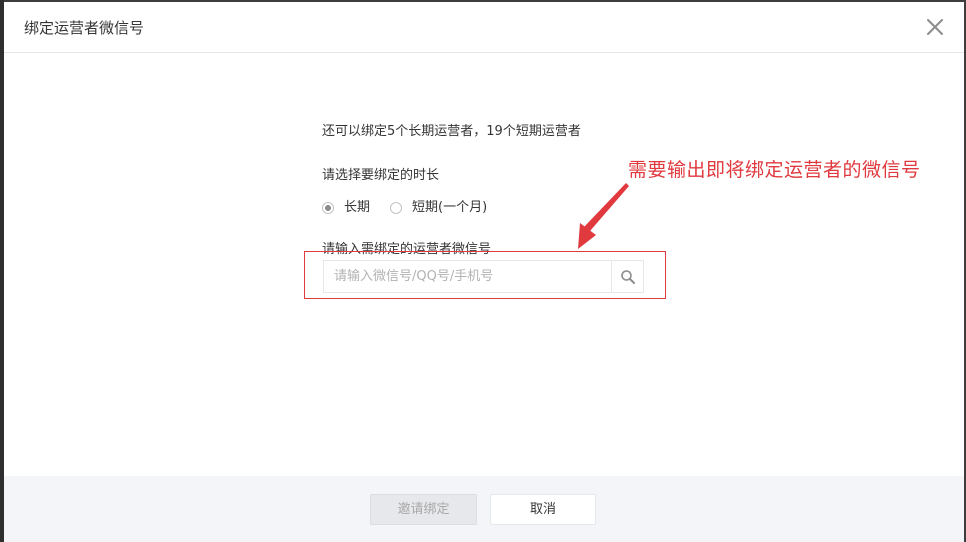 Image resolution: width=966 pixels, height=542 pixels. I want to click on radio-short-term-indicator, so click(396, 208).